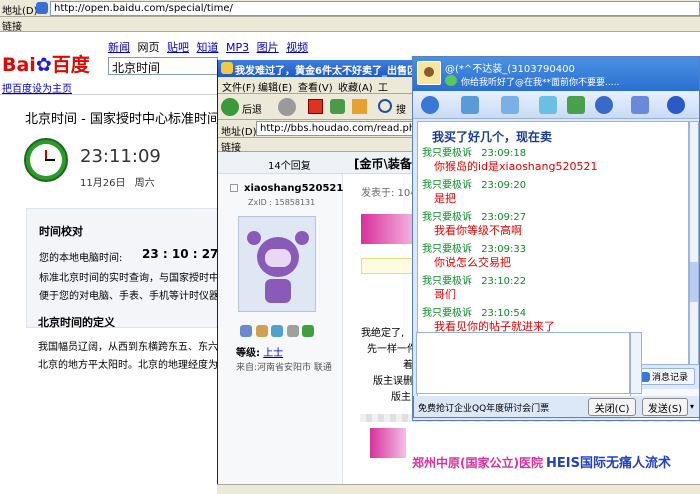  I want to click on settings-icon, so click(640, 105).